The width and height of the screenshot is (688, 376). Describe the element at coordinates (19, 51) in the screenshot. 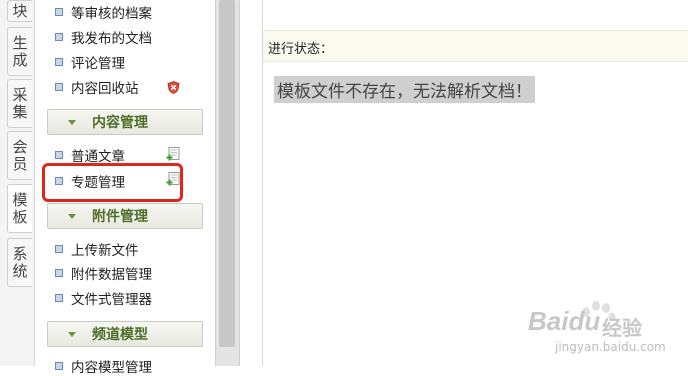

I see `tab-generate: 生成` at that location.